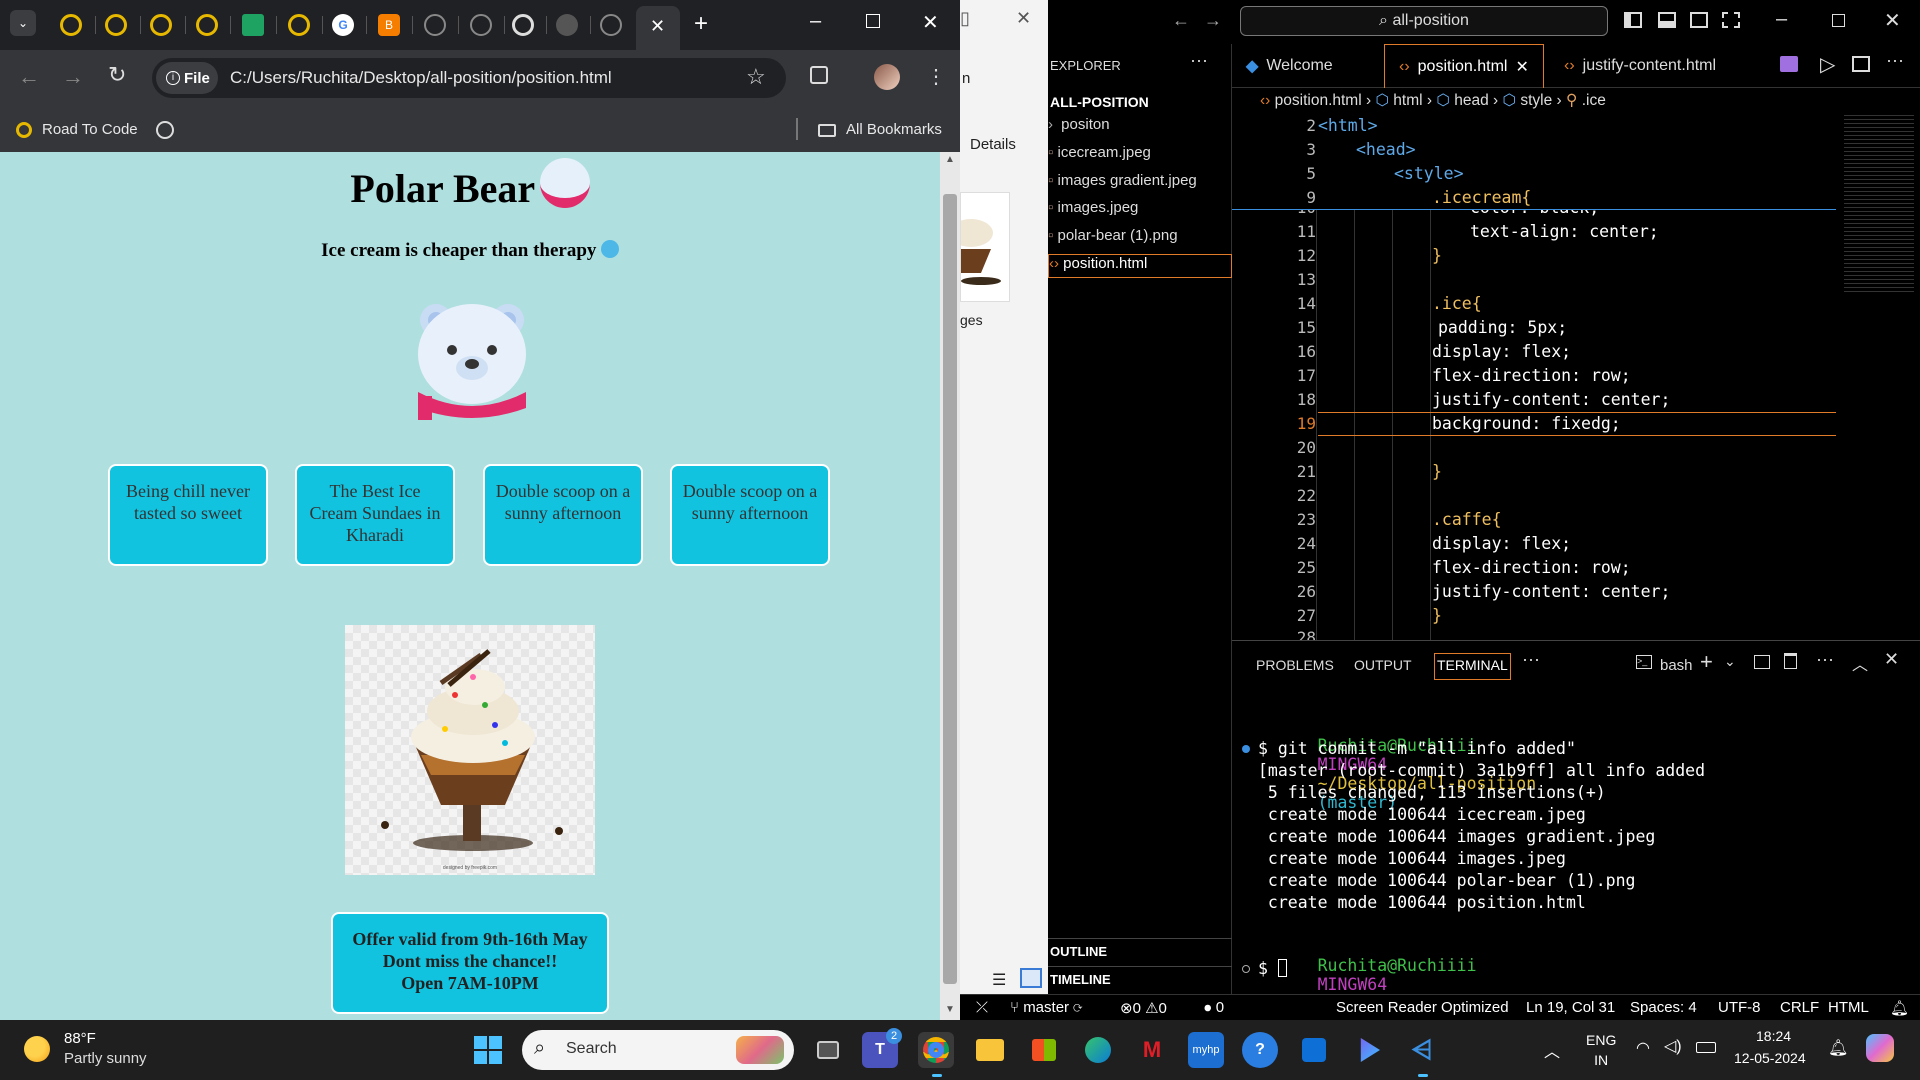  What do you see at coordinates (1295, 665) in the screenshot?
I see `panel-tab-problems: PROBLEMS` at bounding box center [1295, 665].